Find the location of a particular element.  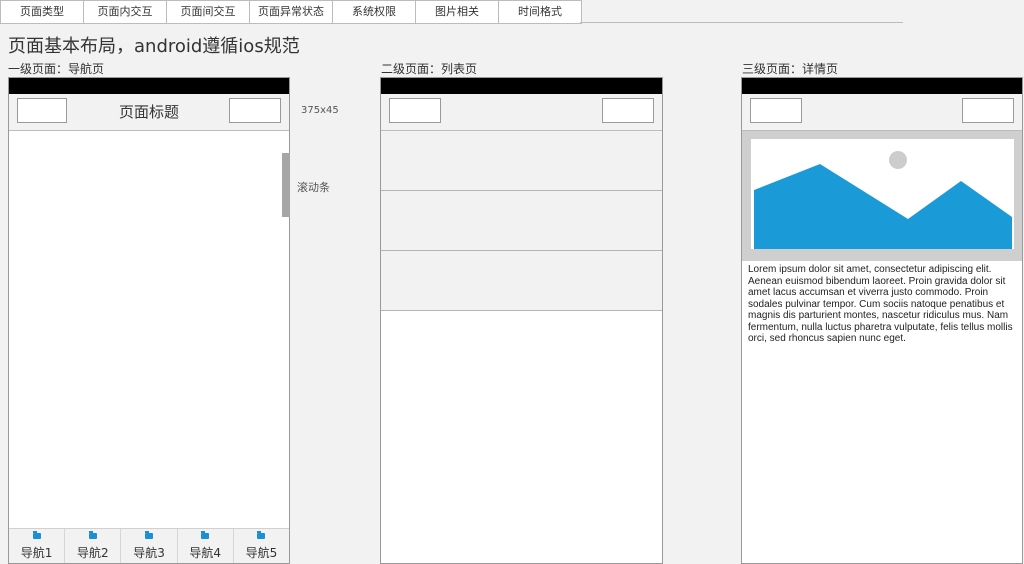

bottom-tab-label: 导航3 is located at coordinates (149, 553).